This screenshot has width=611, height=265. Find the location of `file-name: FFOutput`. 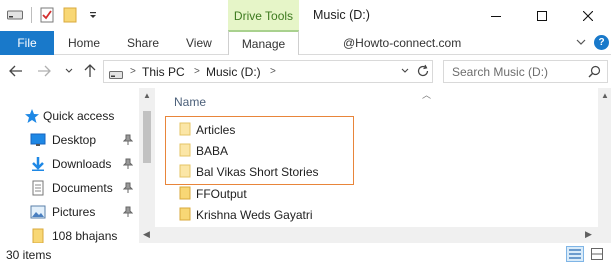

file-name: FFOutput is located at coordinates (221, 194).